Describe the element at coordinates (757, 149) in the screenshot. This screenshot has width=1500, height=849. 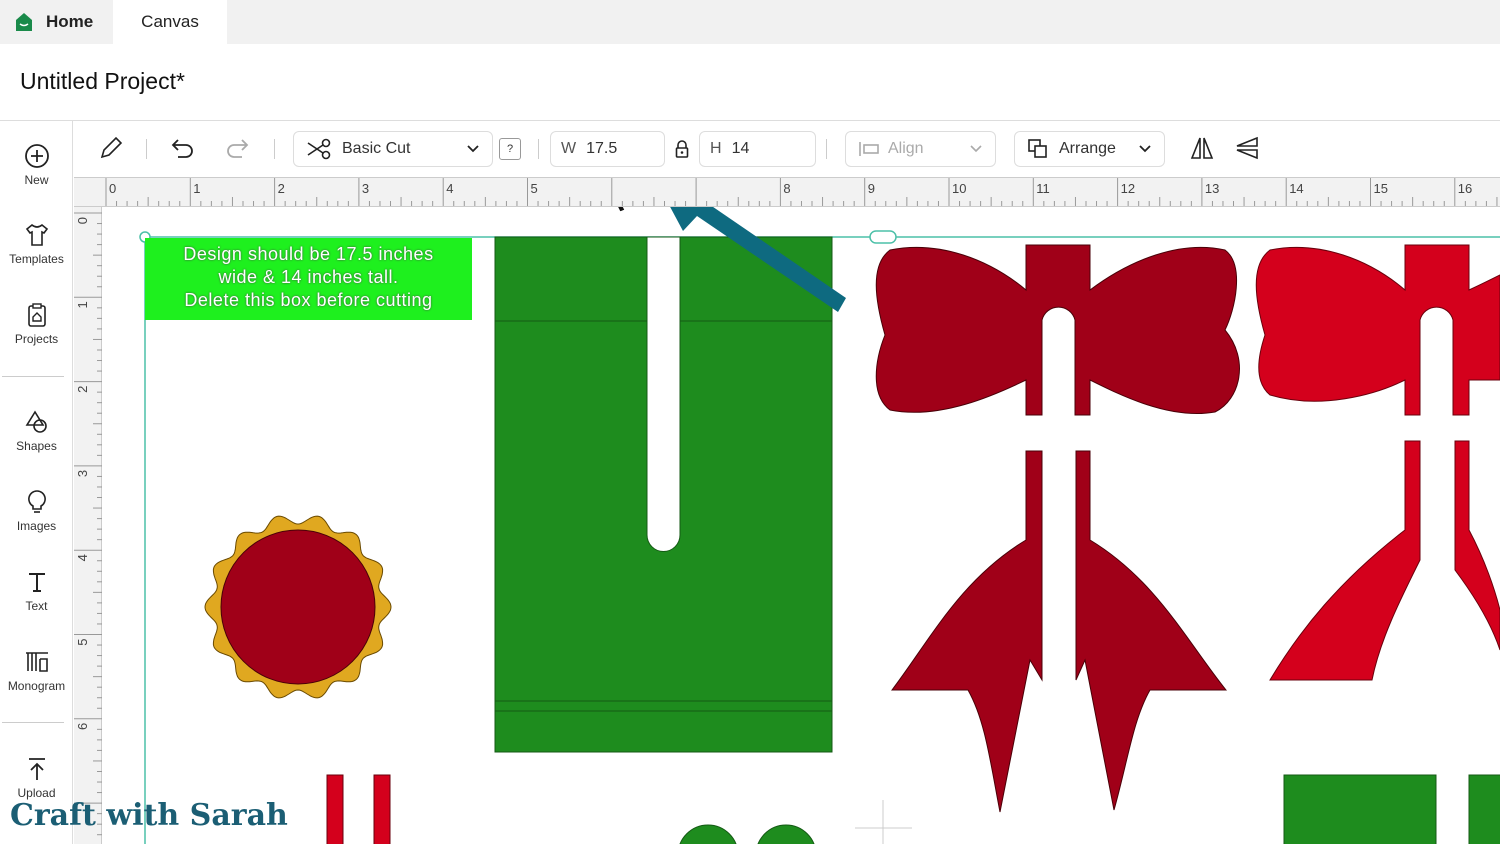
I see `height-input: H 14` at that location.